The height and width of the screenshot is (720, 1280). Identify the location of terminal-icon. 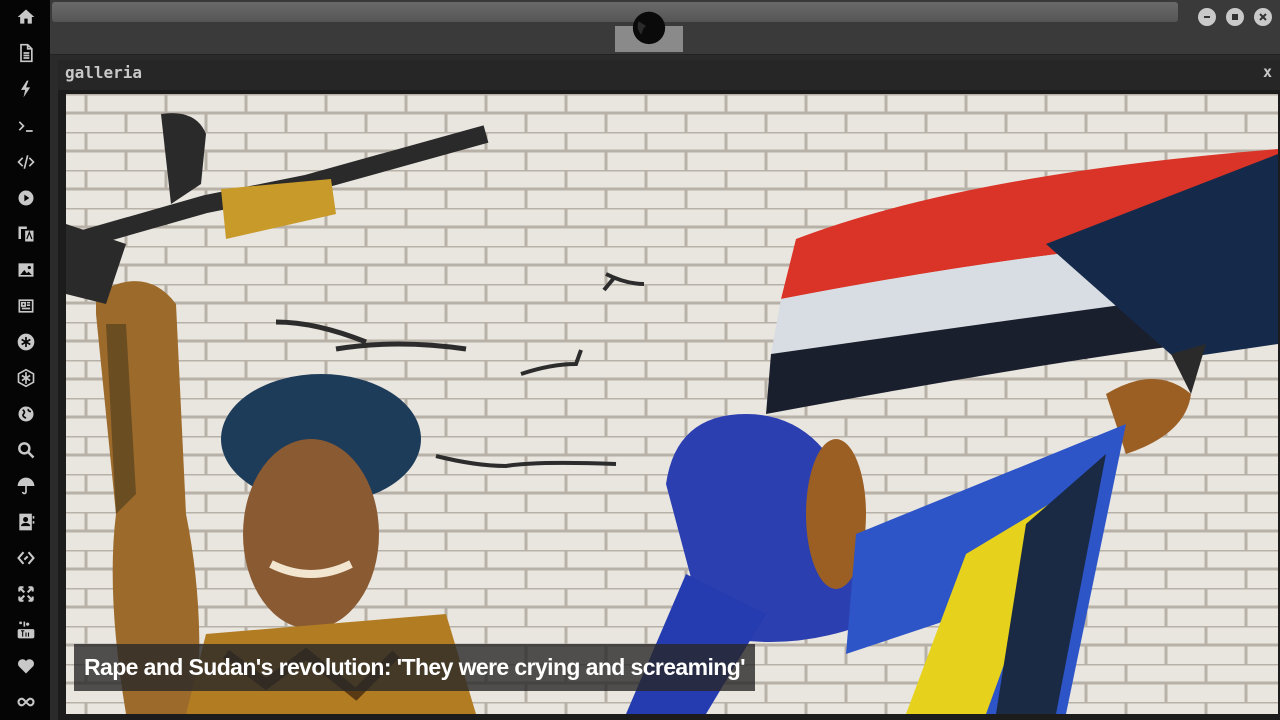
(26, 126).